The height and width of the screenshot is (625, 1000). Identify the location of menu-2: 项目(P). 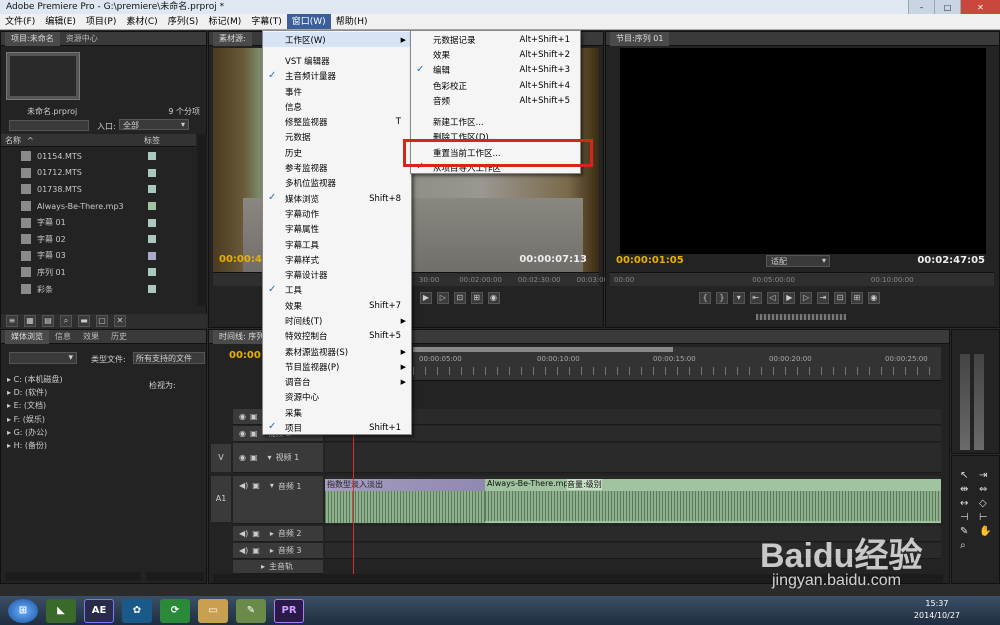
(101, 21).